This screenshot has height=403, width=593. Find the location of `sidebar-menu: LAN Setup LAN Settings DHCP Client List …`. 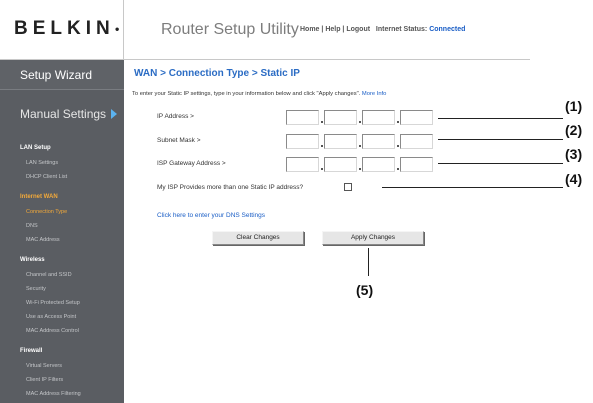

sidebar-menu: LAN Setup LAN Settings DHCP Client List … is located at coordinates (62, 272).